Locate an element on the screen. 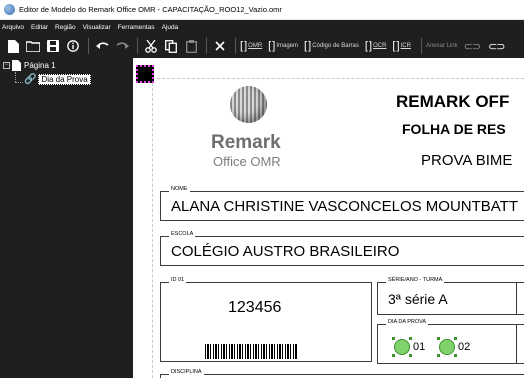 This screenshot has width=524, height=378. image-region-button: [ ] Imagem is located at coordinates (283, 46).